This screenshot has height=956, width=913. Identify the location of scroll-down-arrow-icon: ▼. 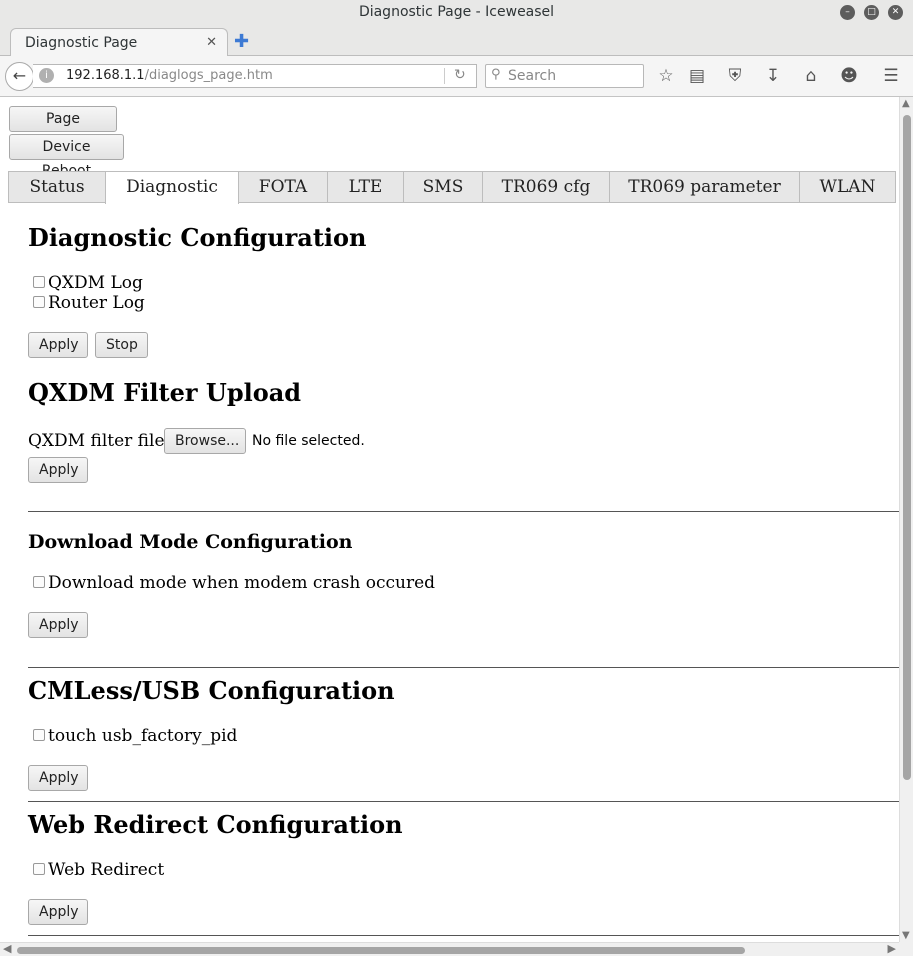
(906, 935).